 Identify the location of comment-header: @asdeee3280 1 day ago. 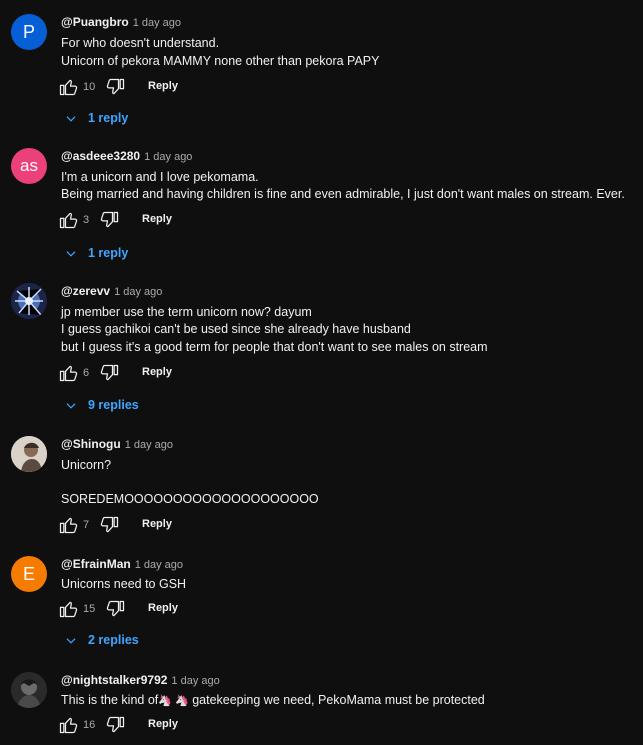
(126, 156).